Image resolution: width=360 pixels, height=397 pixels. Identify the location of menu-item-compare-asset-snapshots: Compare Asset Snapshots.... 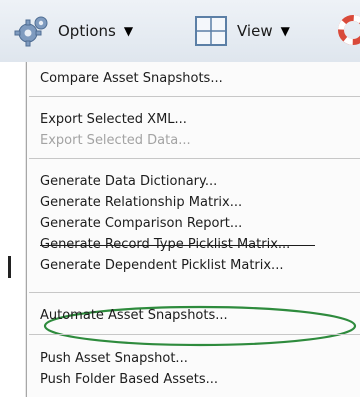
(193, 78).